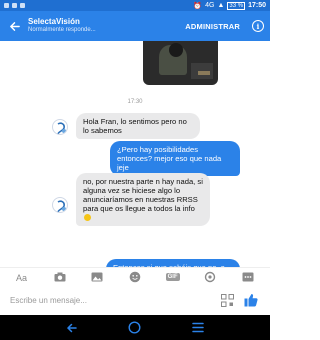  I want to click on status-bar: ⏰ 4G ▲ 33 % 17:50, so click(135, 5).